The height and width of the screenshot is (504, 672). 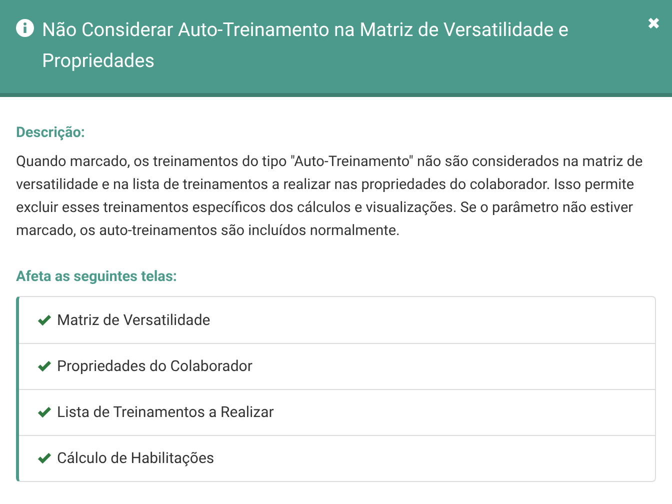 What do you see at coordinates (165, 413) in the screenshot?
I see `screen-name: Lista de Treinamentos a Realizar` at bounding box center [165, 413].